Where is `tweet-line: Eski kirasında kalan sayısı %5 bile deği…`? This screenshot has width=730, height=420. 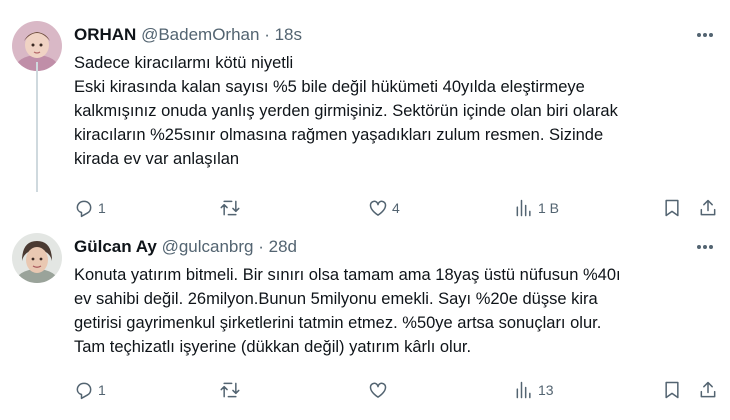 tweet-line: Eski kirasında kalan sayısı %5 bile deği… is located at coordinates (329, 87).